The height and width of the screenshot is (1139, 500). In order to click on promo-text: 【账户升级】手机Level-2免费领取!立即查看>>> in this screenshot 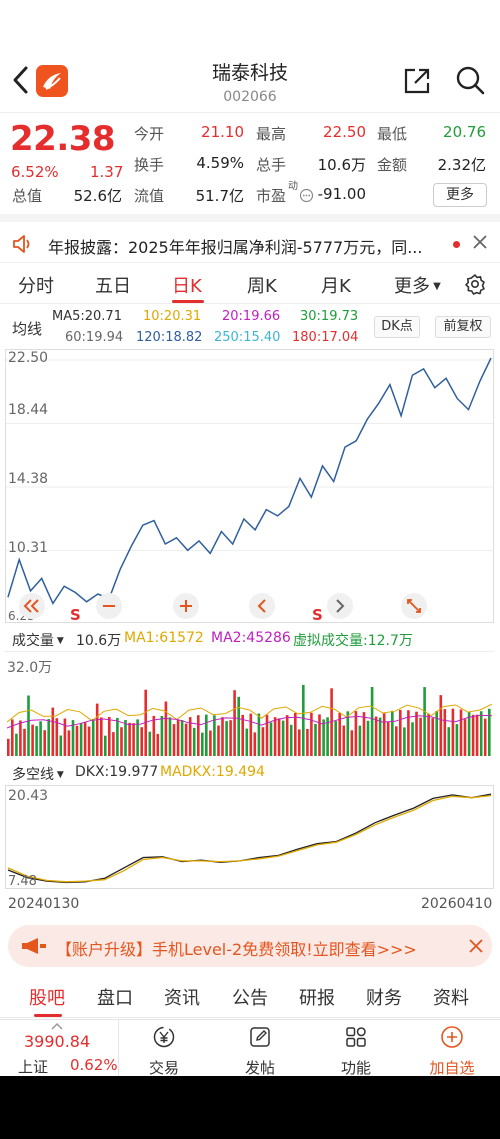, I will do `click(236, 949)`.